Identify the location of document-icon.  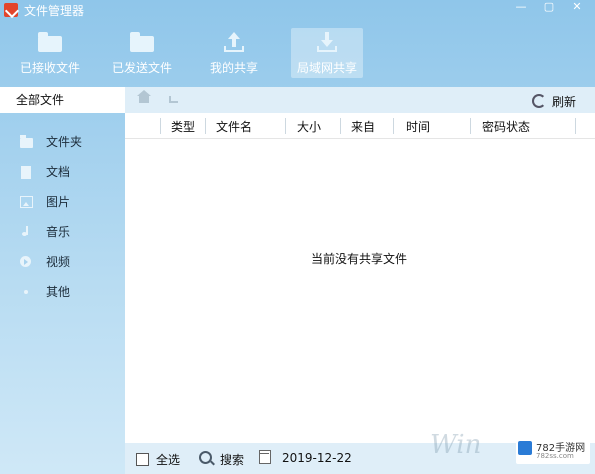
(26, 172).